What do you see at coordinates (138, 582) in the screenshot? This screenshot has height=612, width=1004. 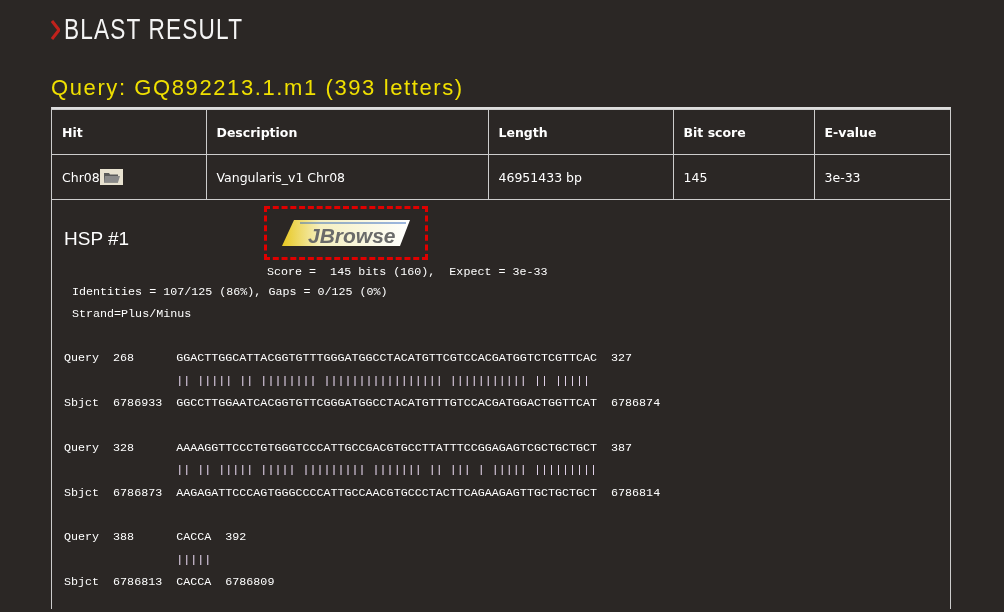 I see `position-number: 6786813` at bounding box center [138, 582].